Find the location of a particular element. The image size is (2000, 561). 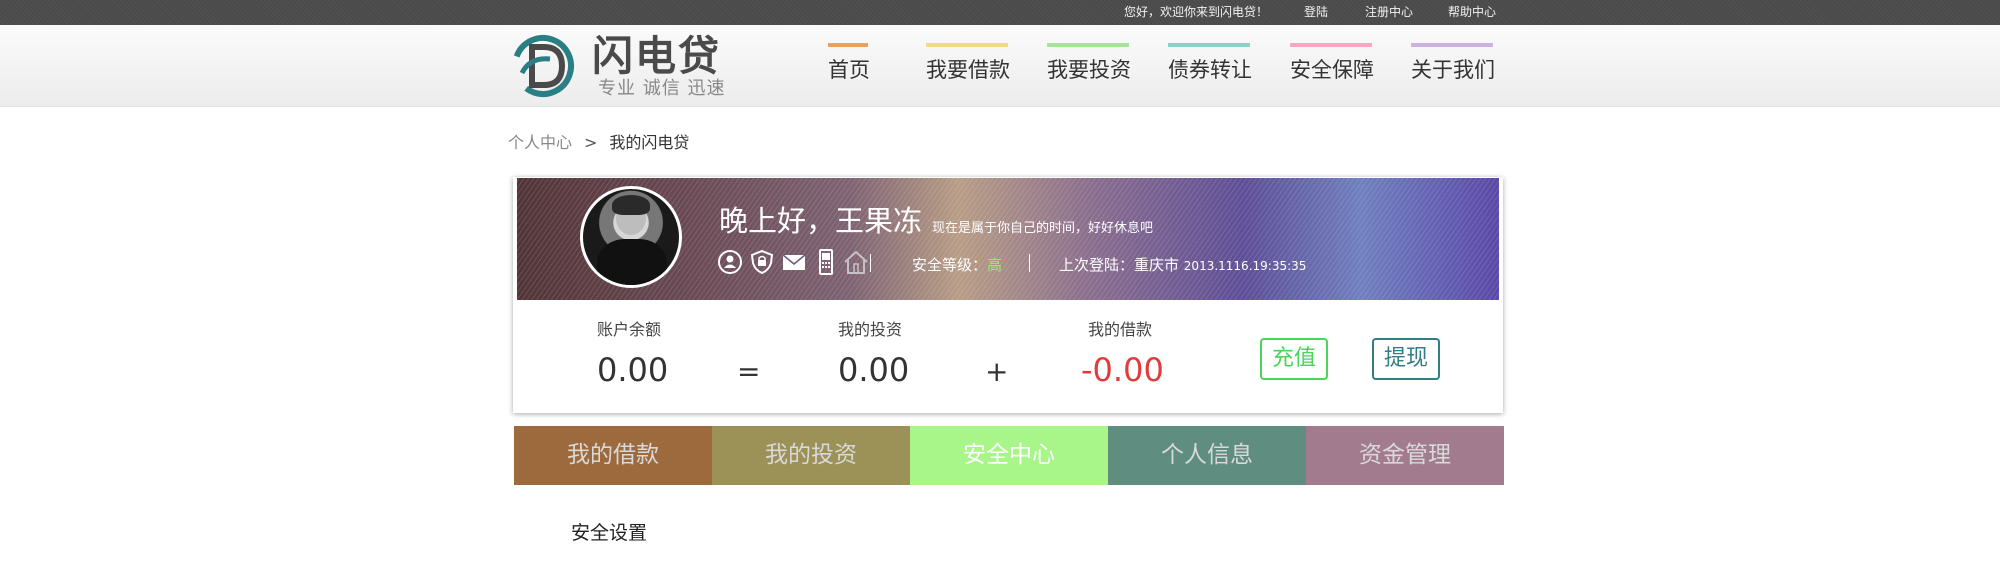

breadcrumb-home: 个人中心 is located at coordinates (540, 142).